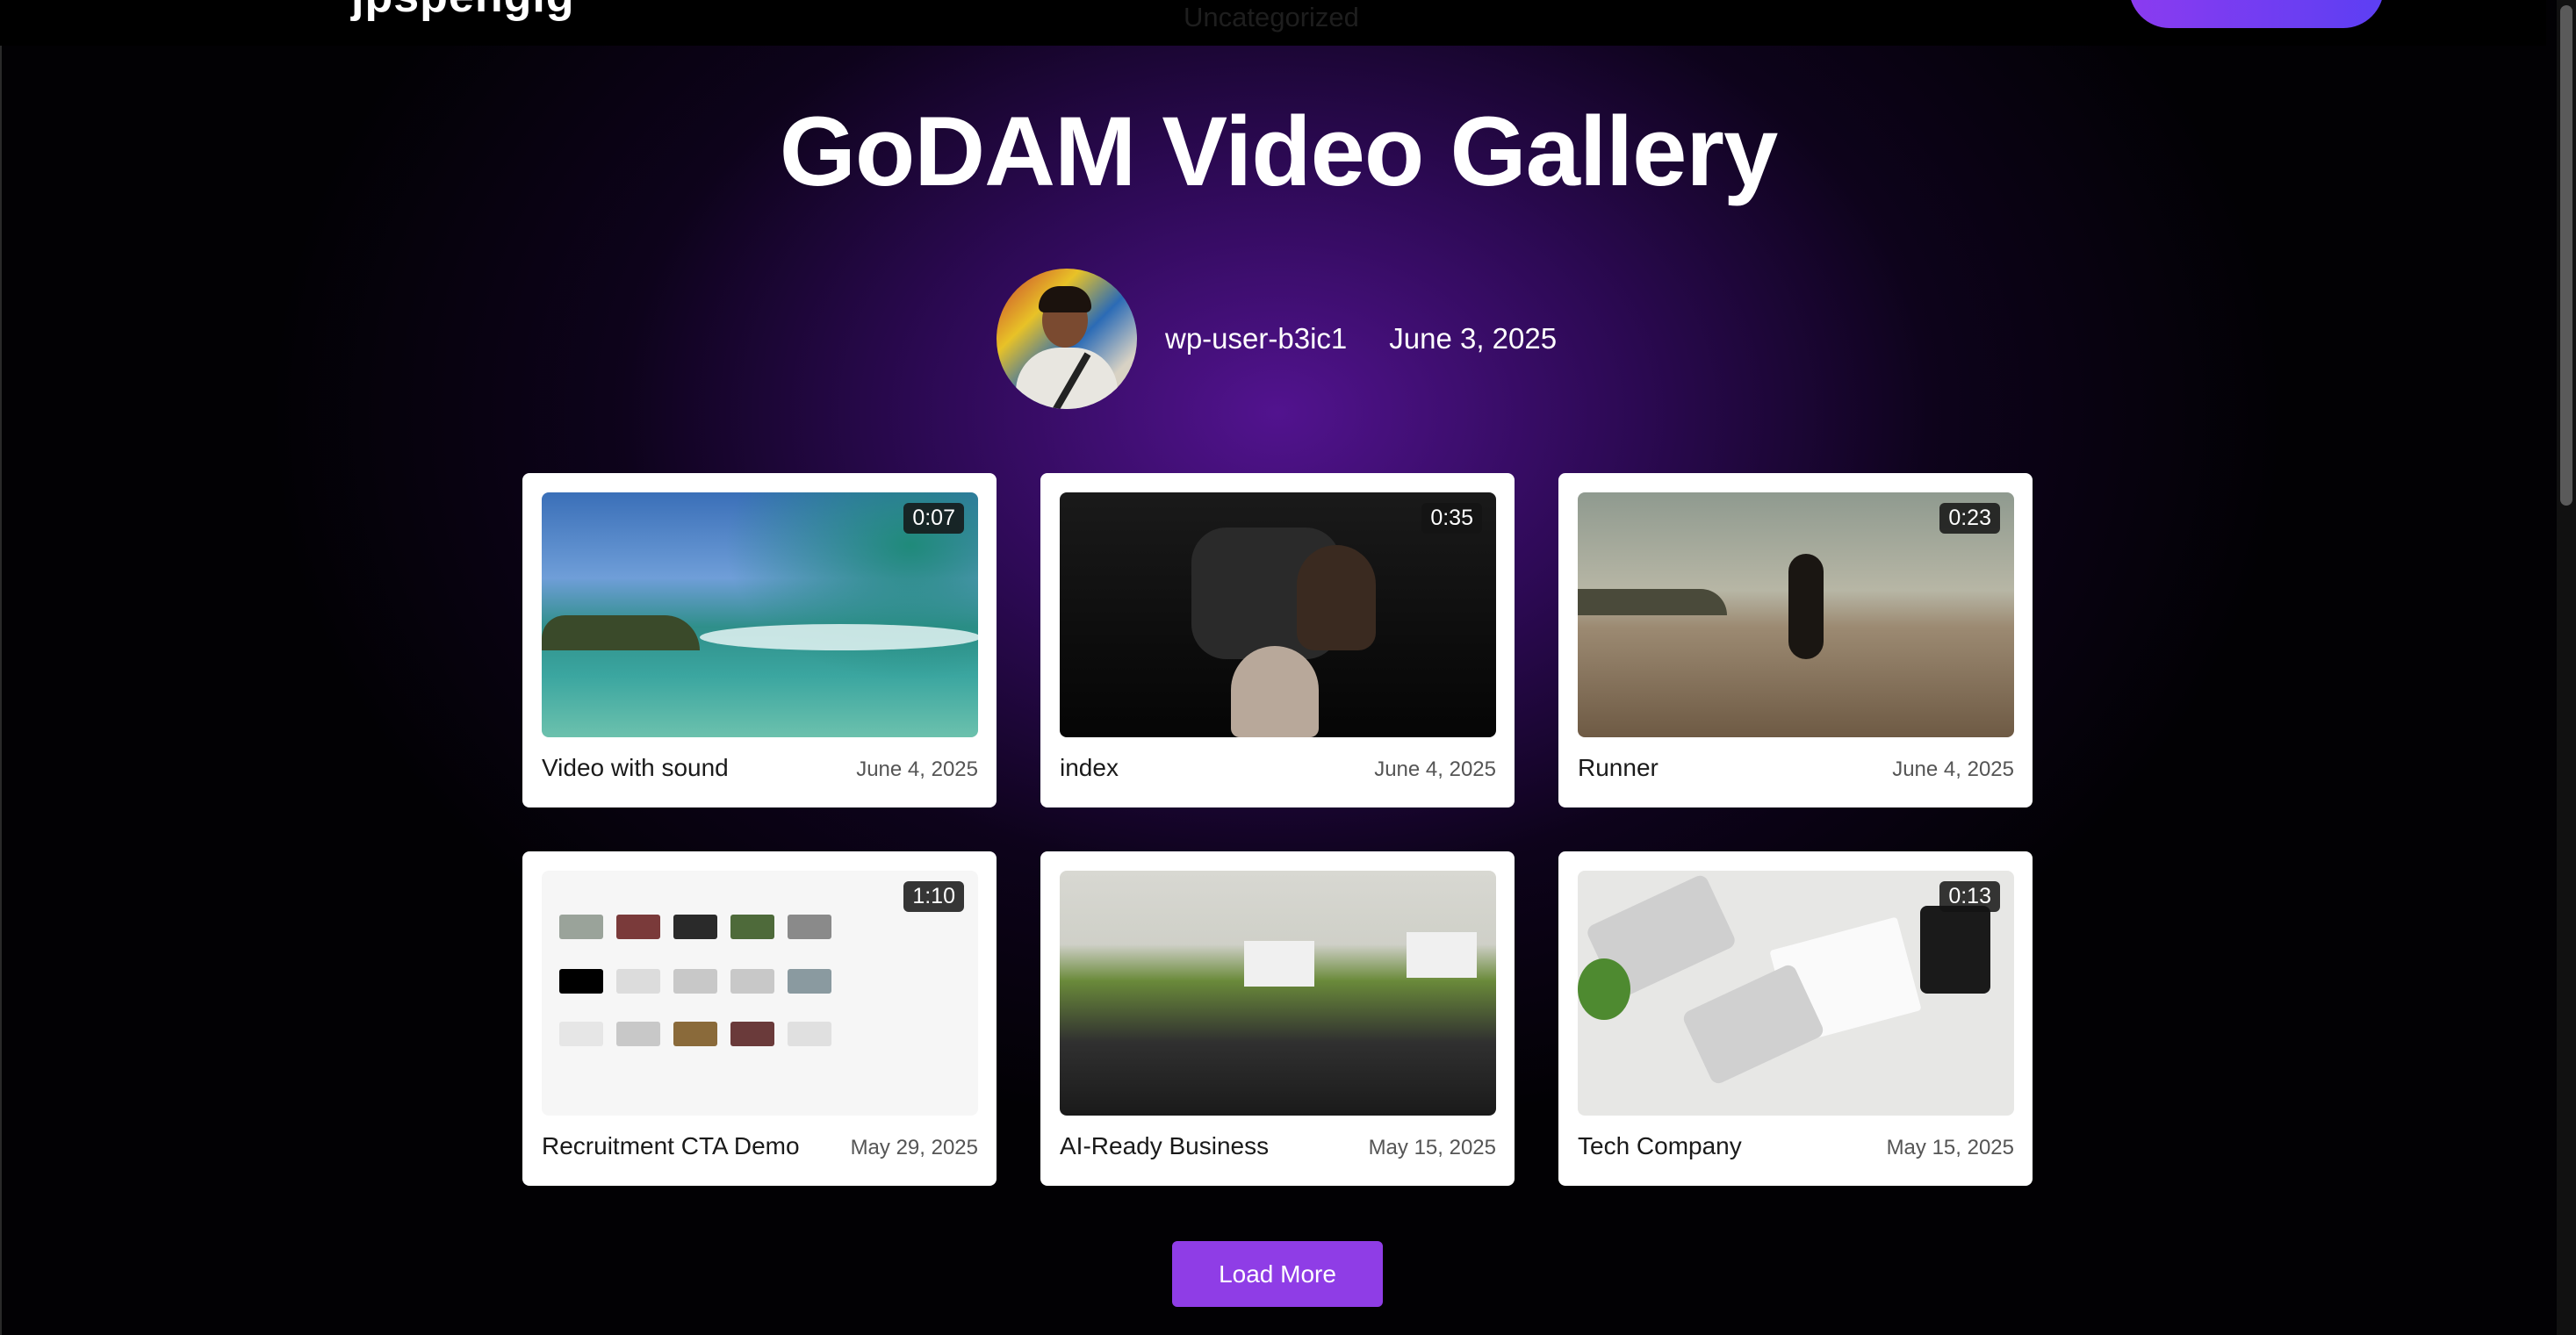 This screenshot has width=2576, height=1335. What do you see at coordinates (1277, 1274) in the screenshot?
I see `load-more-button: Load More` at bounding box center [1277, 1274].